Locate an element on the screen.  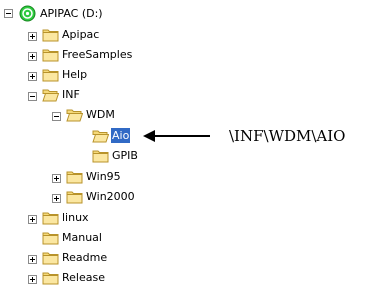
tree-item-help: Help is located at coordinates (74, 74).